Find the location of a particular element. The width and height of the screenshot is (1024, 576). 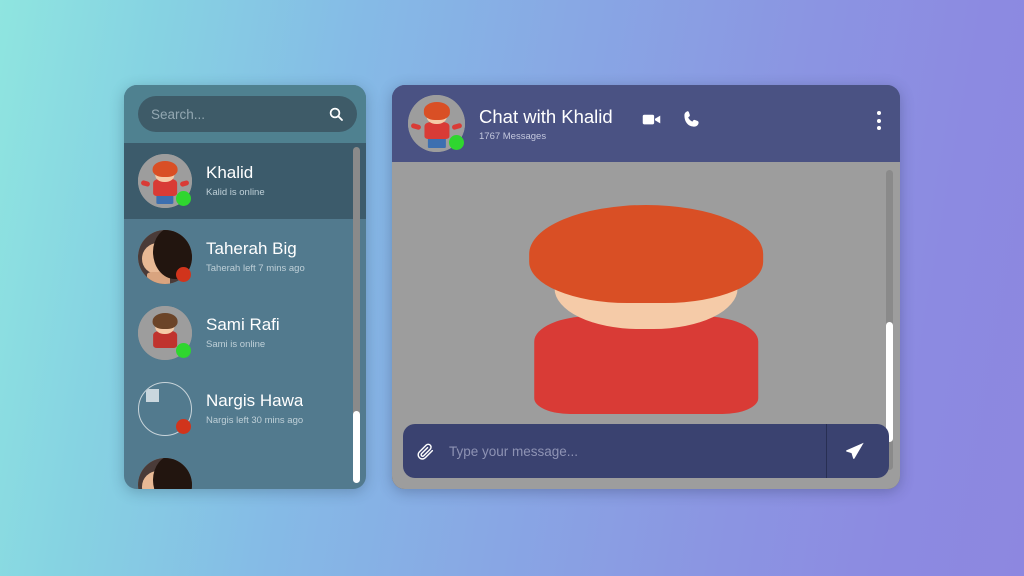

contact-row-khalid: Khalid Kalid is online is located at coordinates (245, 181).